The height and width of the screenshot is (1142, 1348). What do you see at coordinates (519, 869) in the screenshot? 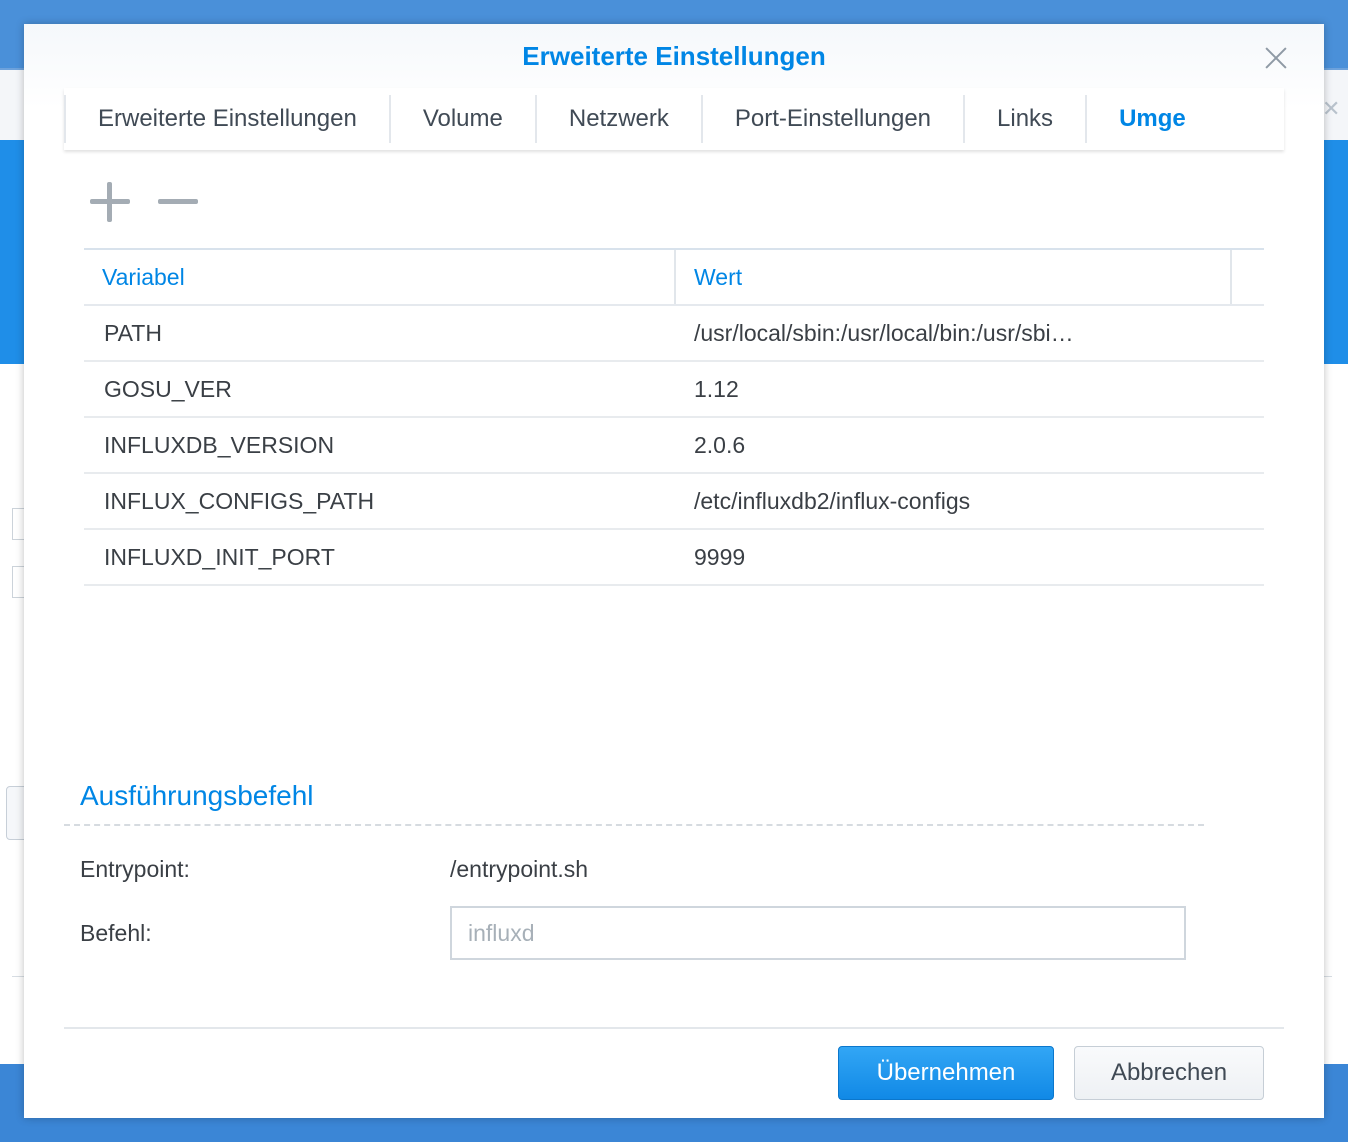
I see `entrypoint-value: /entrypoint.sh` at bounding box center [519, 869].